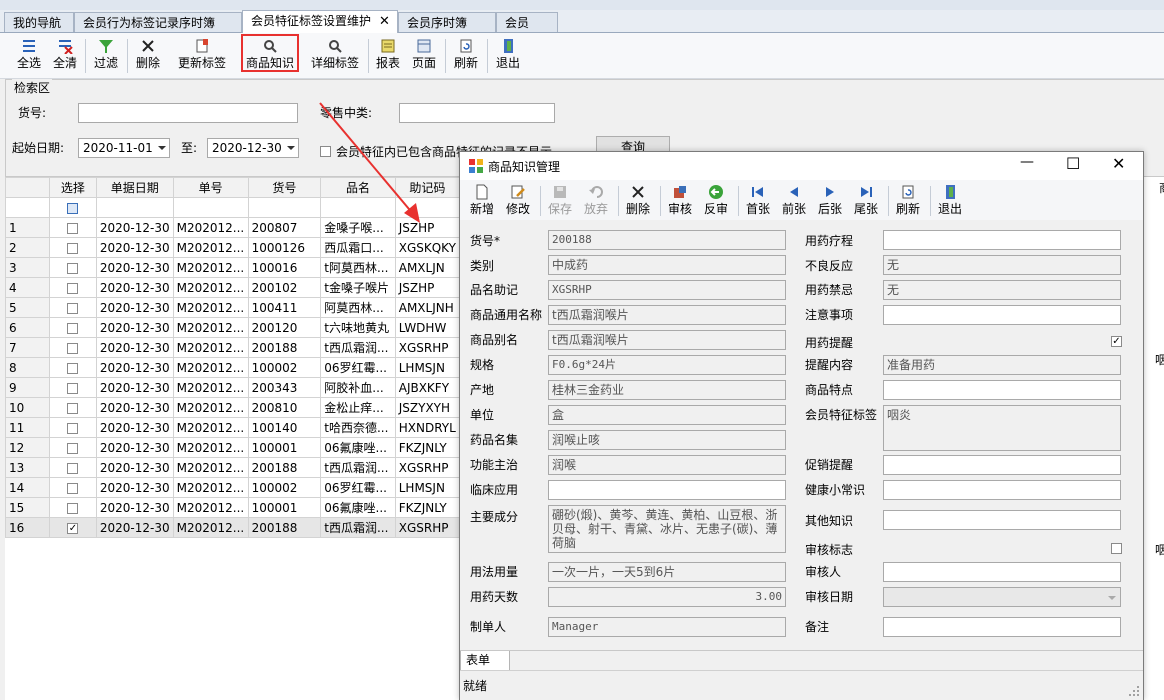  Describe the element at coordinates (335, 54) in the screenshot. I see `detail-tags-button: 详细标签` at that location.